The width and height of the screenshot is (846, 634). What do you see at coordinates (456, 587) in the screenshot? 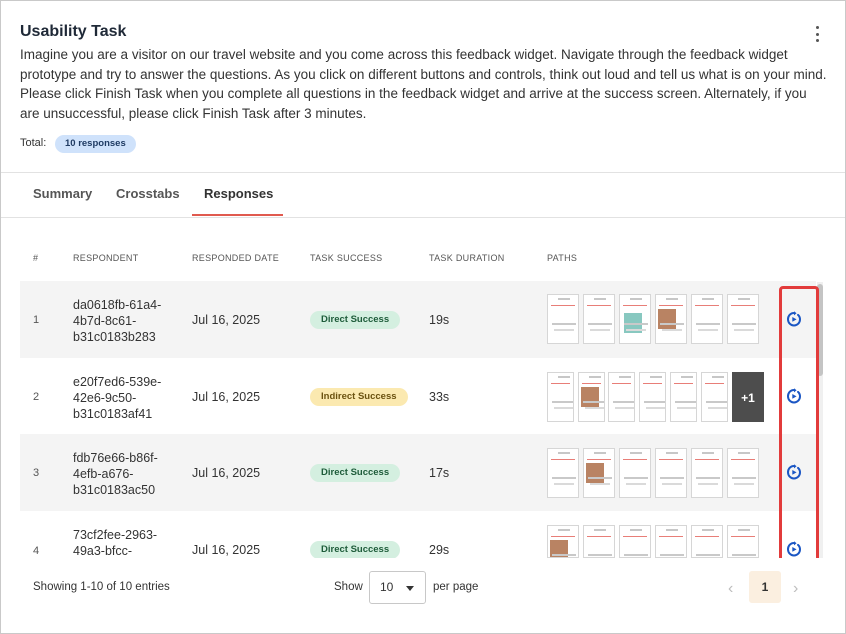
I see `per-page-label: per page` at bounding box center [456, 587].